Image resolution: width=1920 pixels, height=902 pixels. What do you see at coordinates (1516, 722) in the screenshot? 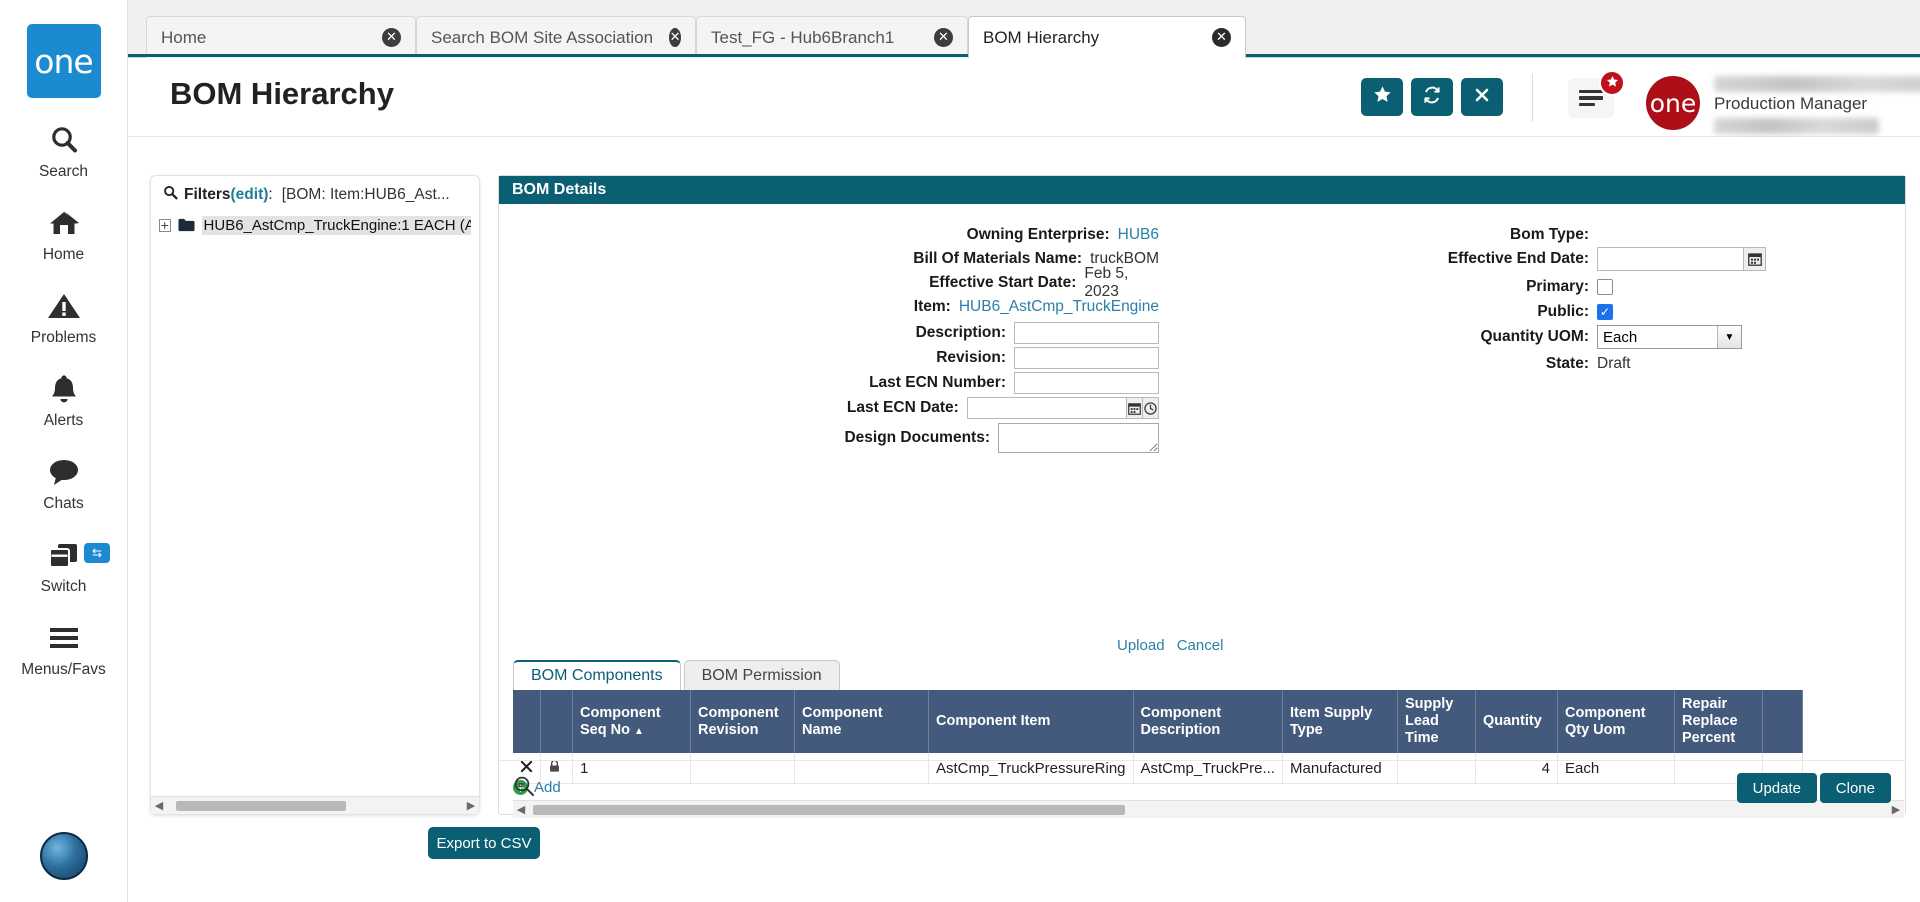
I see `col-quantity: Quantity` at bounding box center [1516, 722].